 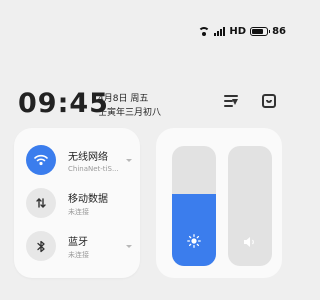 What do you see at coordinates (231, 101) in the screenshot?
I see `edit-list-icon` at bounding box center [231, 101].